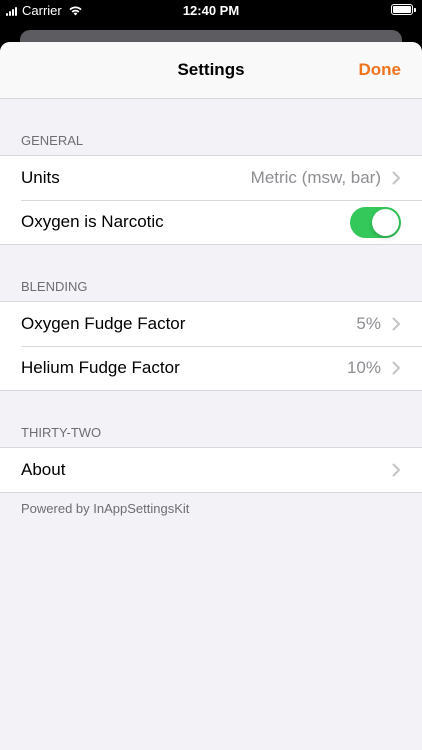 The image size is (422, 750). Describe the element at coordinates (211, 324) in the screenshot. I see `oxygen-fudge-row: Oxygen Fudge Factor 5%` at that location.